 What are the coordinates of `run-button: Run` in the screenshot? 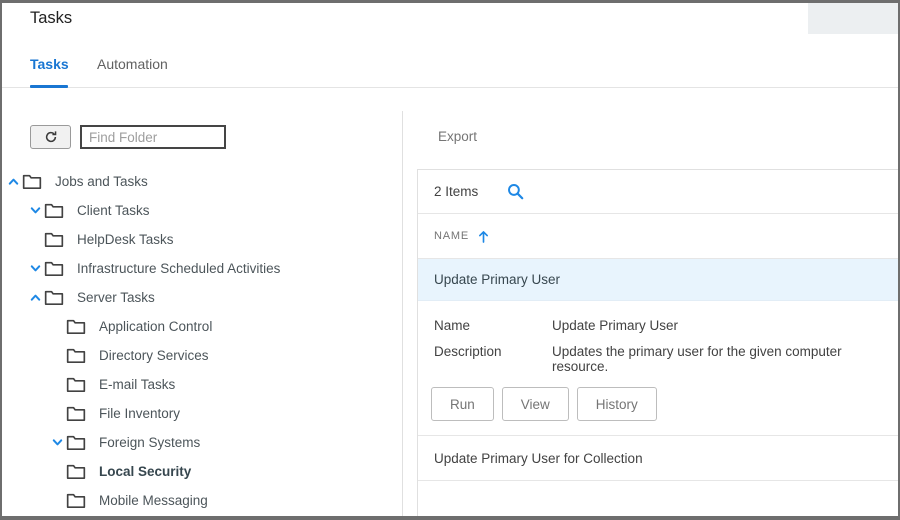 It's located at (462, 404).